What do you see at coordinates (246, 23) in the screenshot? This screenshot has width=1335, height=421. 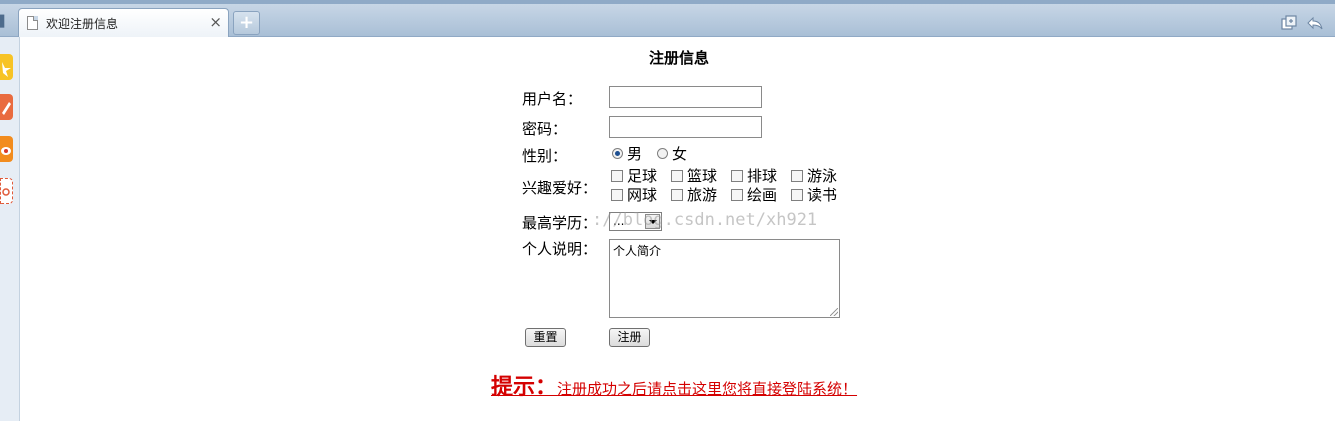 I see `new-tab-button: +` at bounding box center [246, 23].